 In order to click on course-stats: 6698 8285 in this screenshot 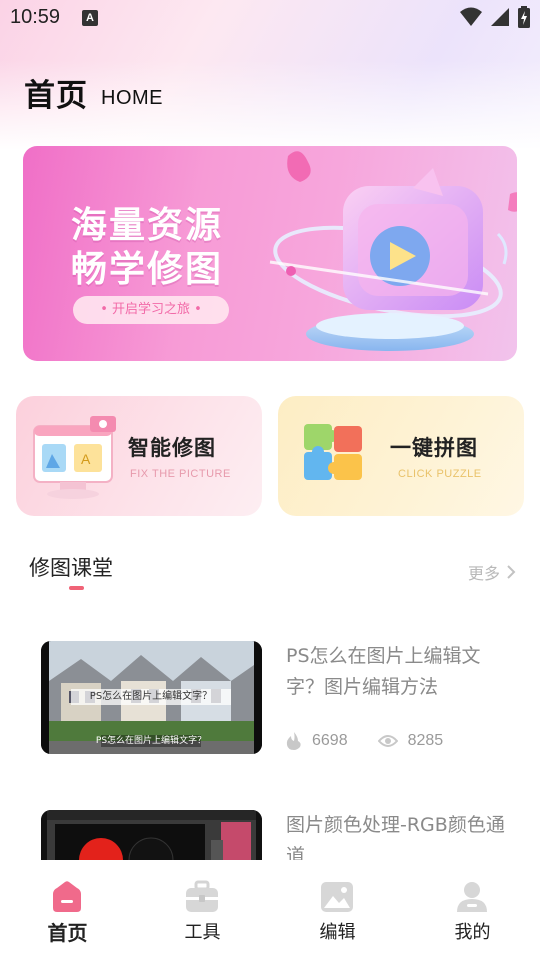, I will do `click(364, 741)`.